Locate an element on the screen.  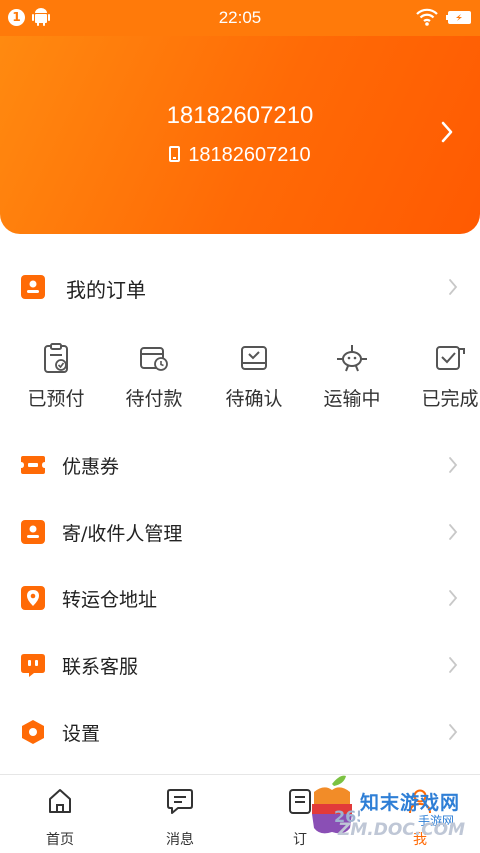
tab-label: 消息 is located at coordinates (180, 840).